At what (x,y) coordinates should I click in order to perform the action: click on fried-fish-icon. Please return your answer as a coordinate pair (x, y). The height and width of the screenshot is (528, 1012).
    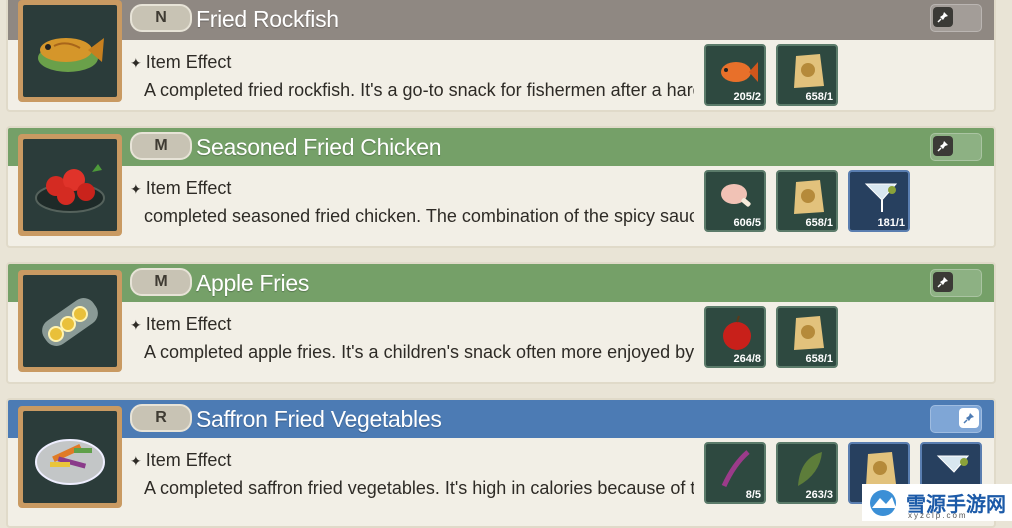
    Looking at the image, I should click on (71, 55).